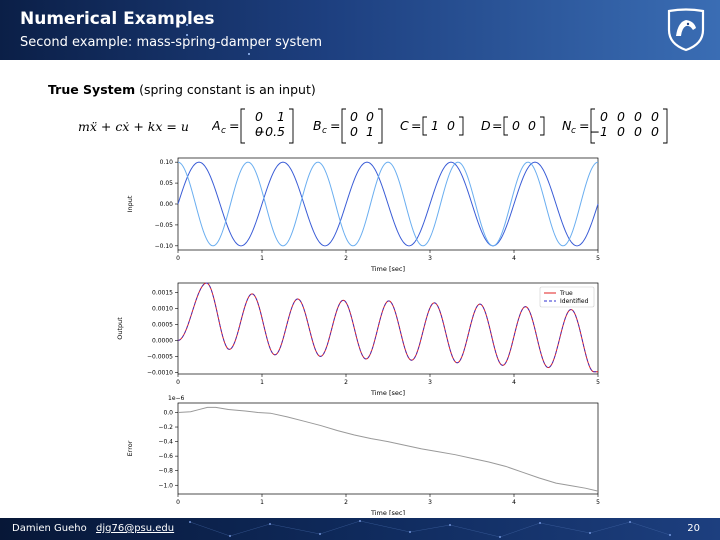 The width and height of the screenshot is (720, 540). Describe the element at coordinates (227, 89) in the screenshot. I see `section-title-rest: (spring constant is an input)` at that location.